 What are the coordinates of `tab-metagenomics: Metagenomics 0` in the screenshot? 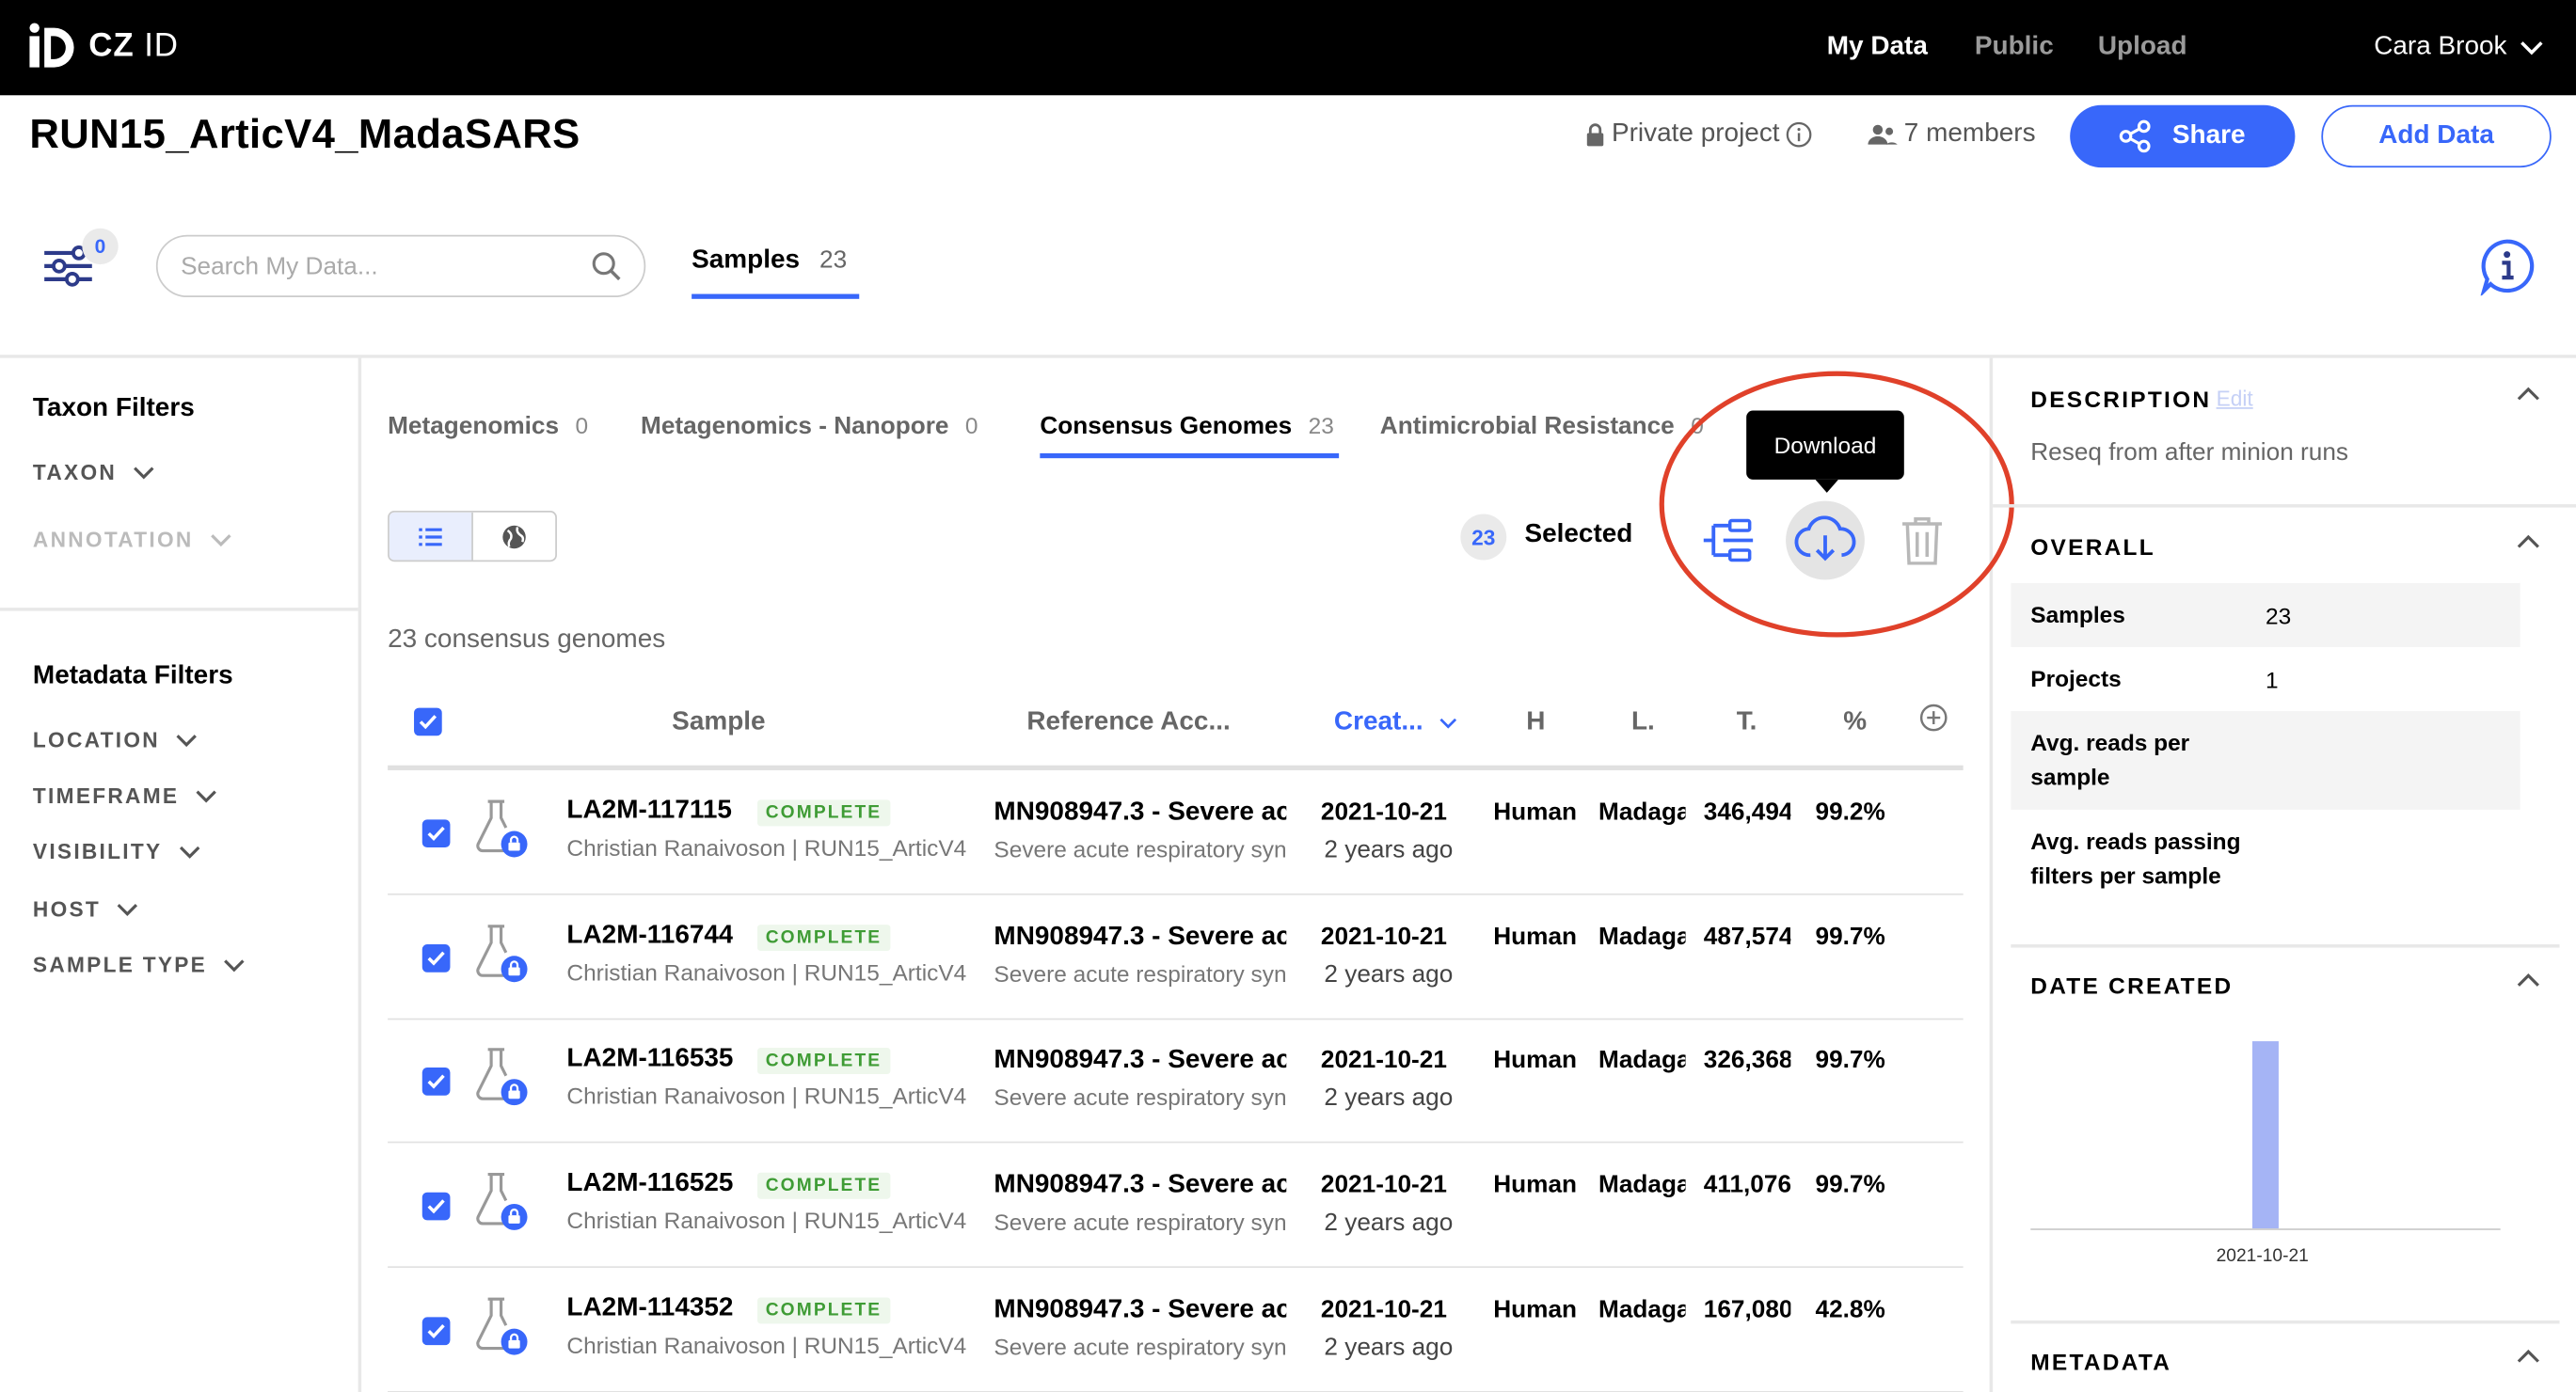 It's located at (488, 426).